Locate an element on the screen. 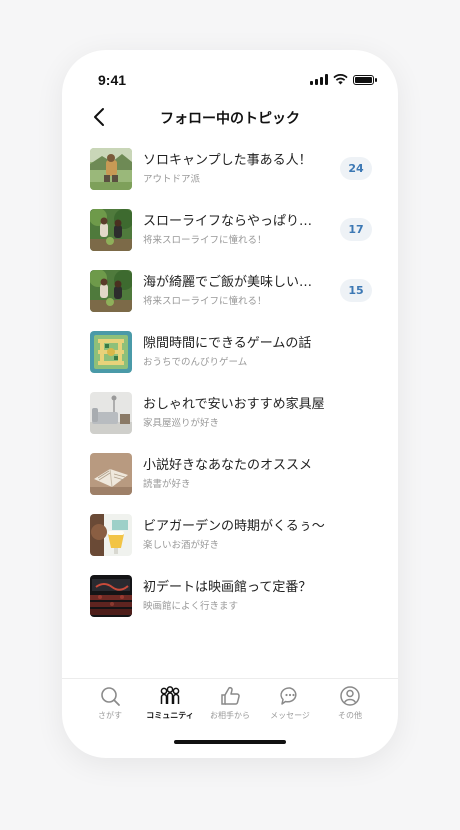  tab-search: さがす is located at coordinates (110, 703).